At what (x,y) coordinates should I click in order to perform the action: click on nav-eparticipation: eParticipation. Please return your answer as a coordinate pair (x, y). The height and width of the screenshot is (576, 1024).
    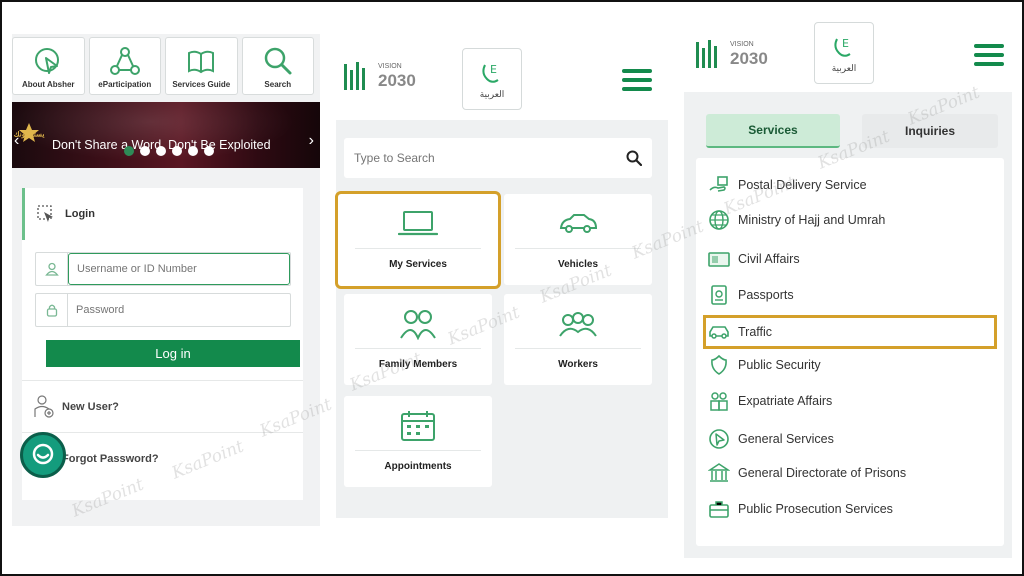
    Looking at the image, I should click on (124, 66).